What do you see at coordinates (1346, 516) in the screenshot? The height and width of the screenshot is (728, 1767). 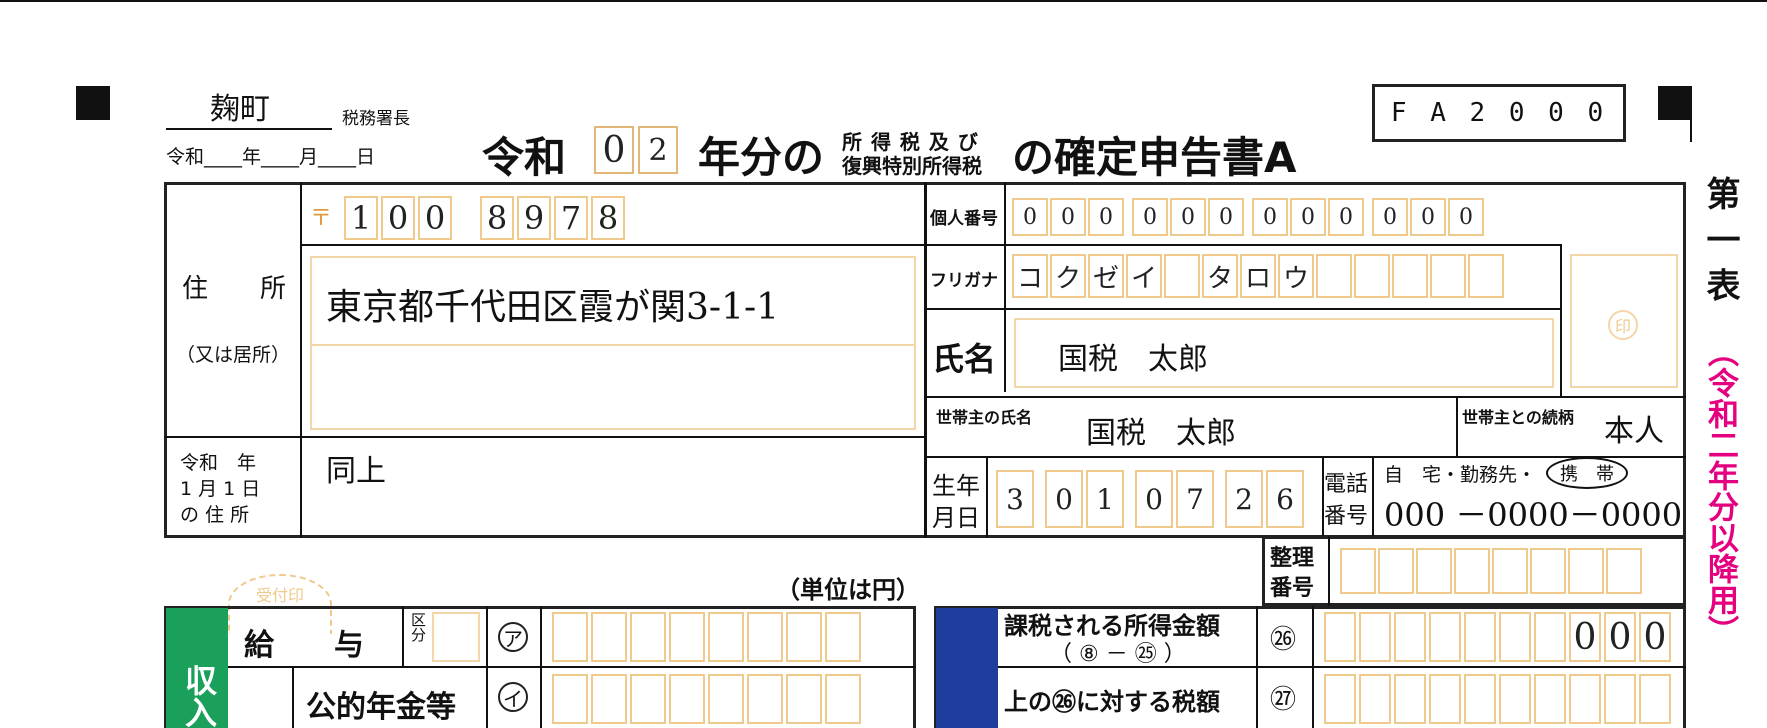 I see `phone-label-2: 番号` at bounding box center [1346, 516].